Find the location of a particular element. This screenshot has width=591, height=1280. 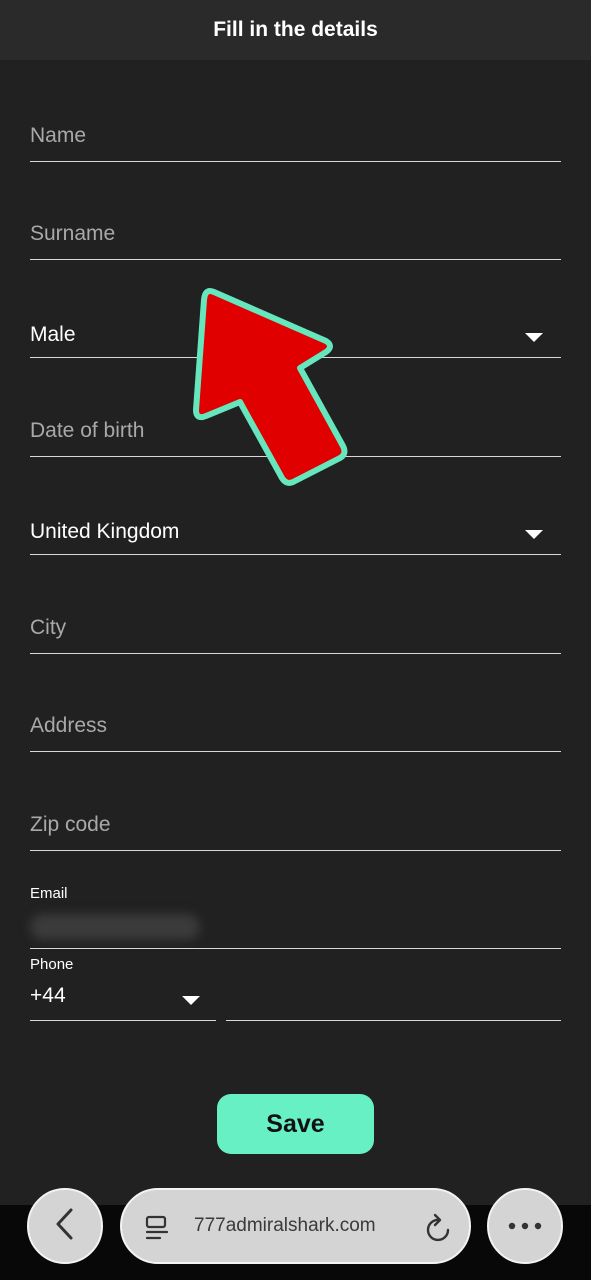

name-input is located at coordinates (295, 141).